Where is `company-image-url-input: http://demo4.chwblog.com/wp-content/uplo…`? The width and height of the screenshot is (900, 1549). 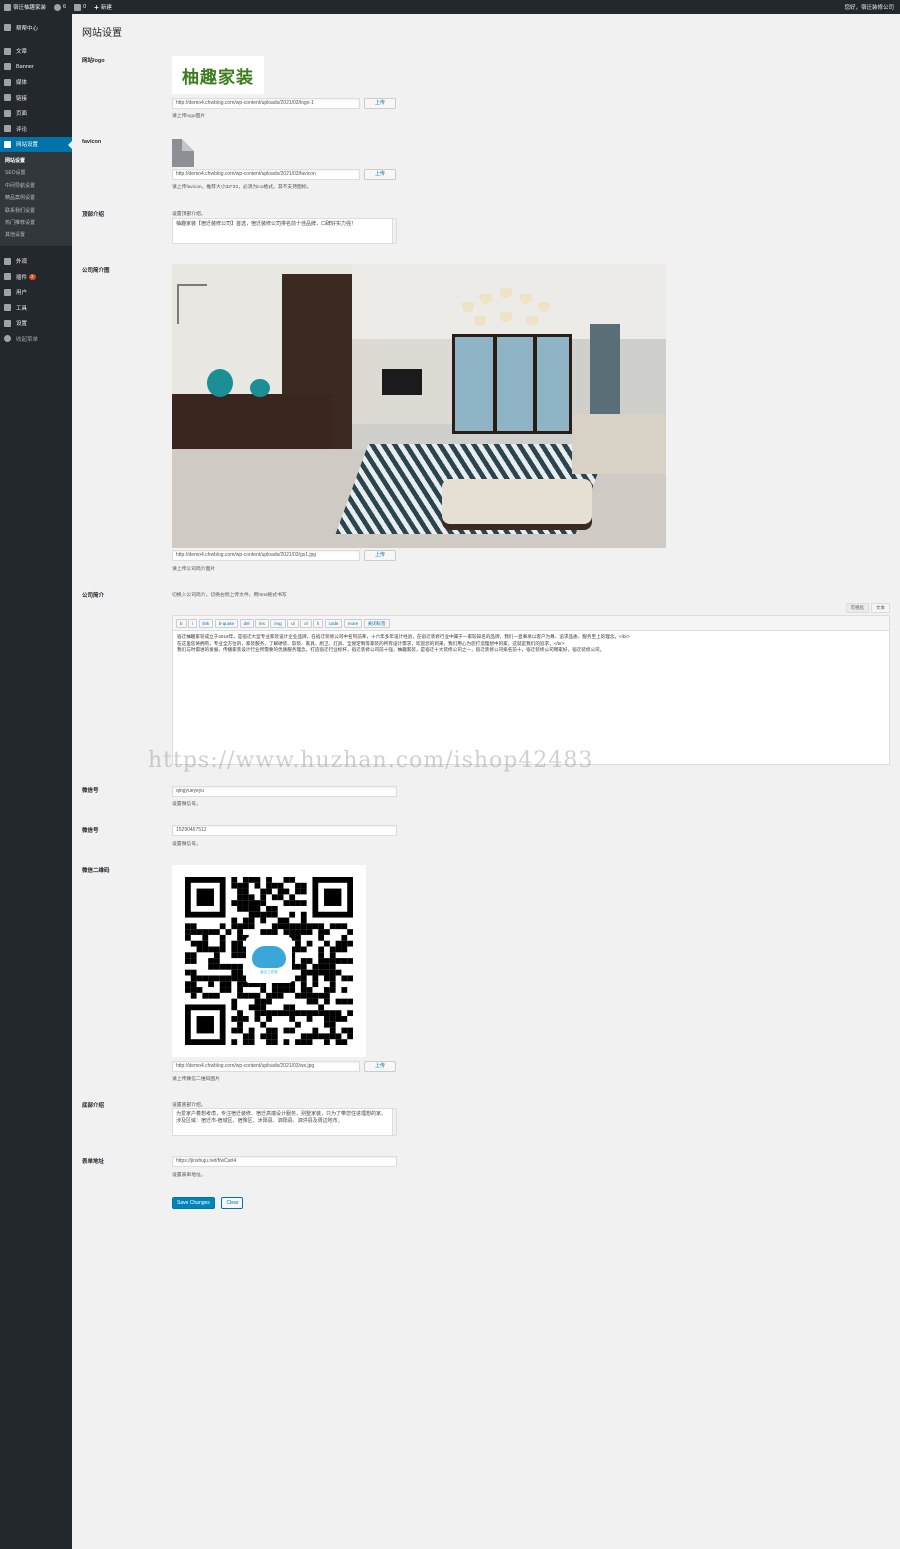 company-image-url-input: http://demo4.chwblog.com/wp-content/uplo… is located at coordinates (266, 555).